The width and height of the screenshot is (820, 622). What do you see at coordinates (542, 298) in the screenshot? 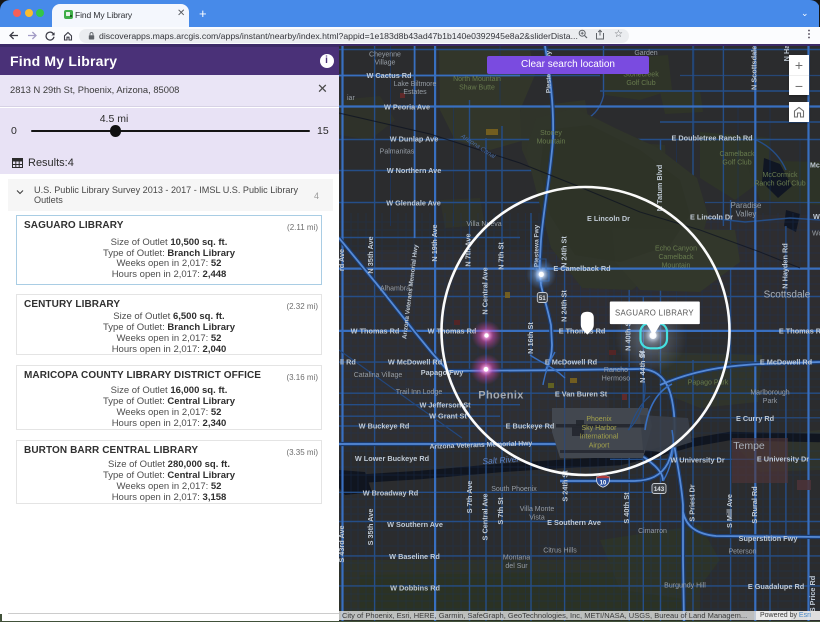
I see `svg-text: 51` at bounding box center [542, 298].